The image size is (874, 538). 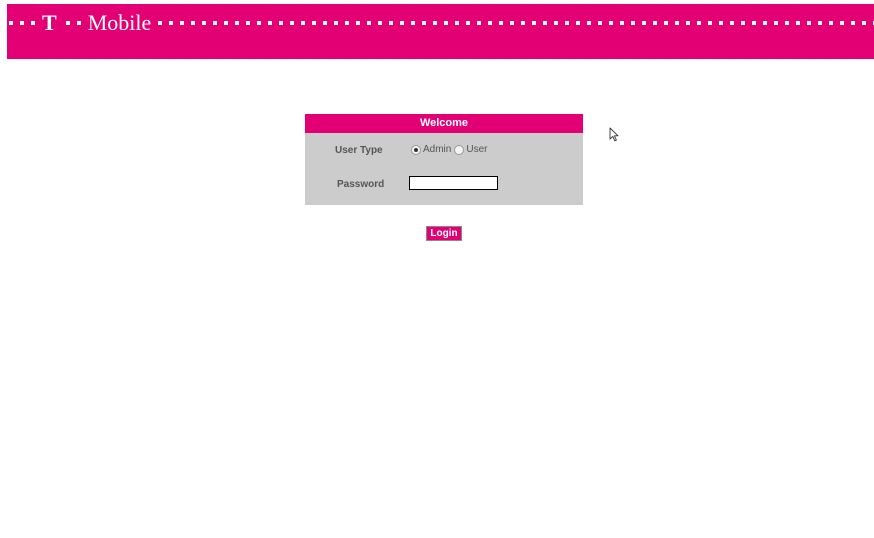 What do you see at coordinates (614, 134) in the screenshot?
I see `mouse-pointer-icon` at bounding box center [614, 134].